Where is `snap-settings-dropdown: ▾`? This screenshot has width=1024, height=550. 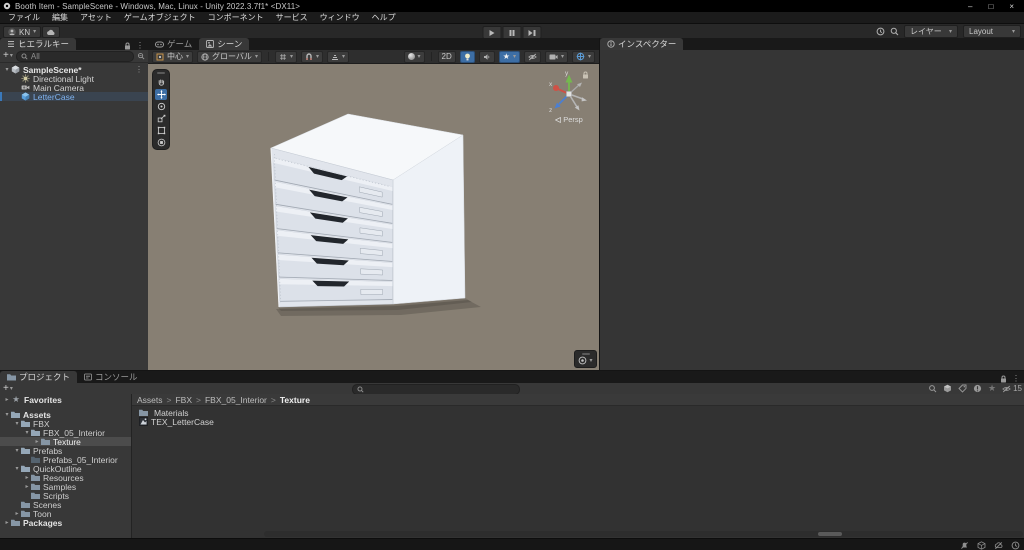
snap-settings-dropdown: ▾ is located at coordinates (311, 56).